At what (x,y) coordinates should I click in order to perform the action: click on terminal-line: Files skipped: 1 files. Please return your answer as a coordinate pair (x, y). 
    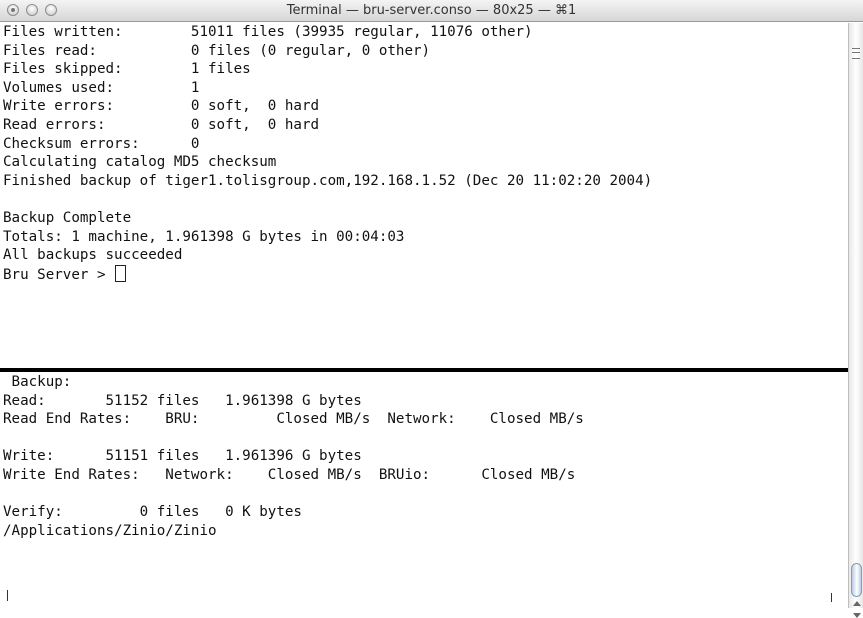
    Looking at the image, I should click on (127, 69).